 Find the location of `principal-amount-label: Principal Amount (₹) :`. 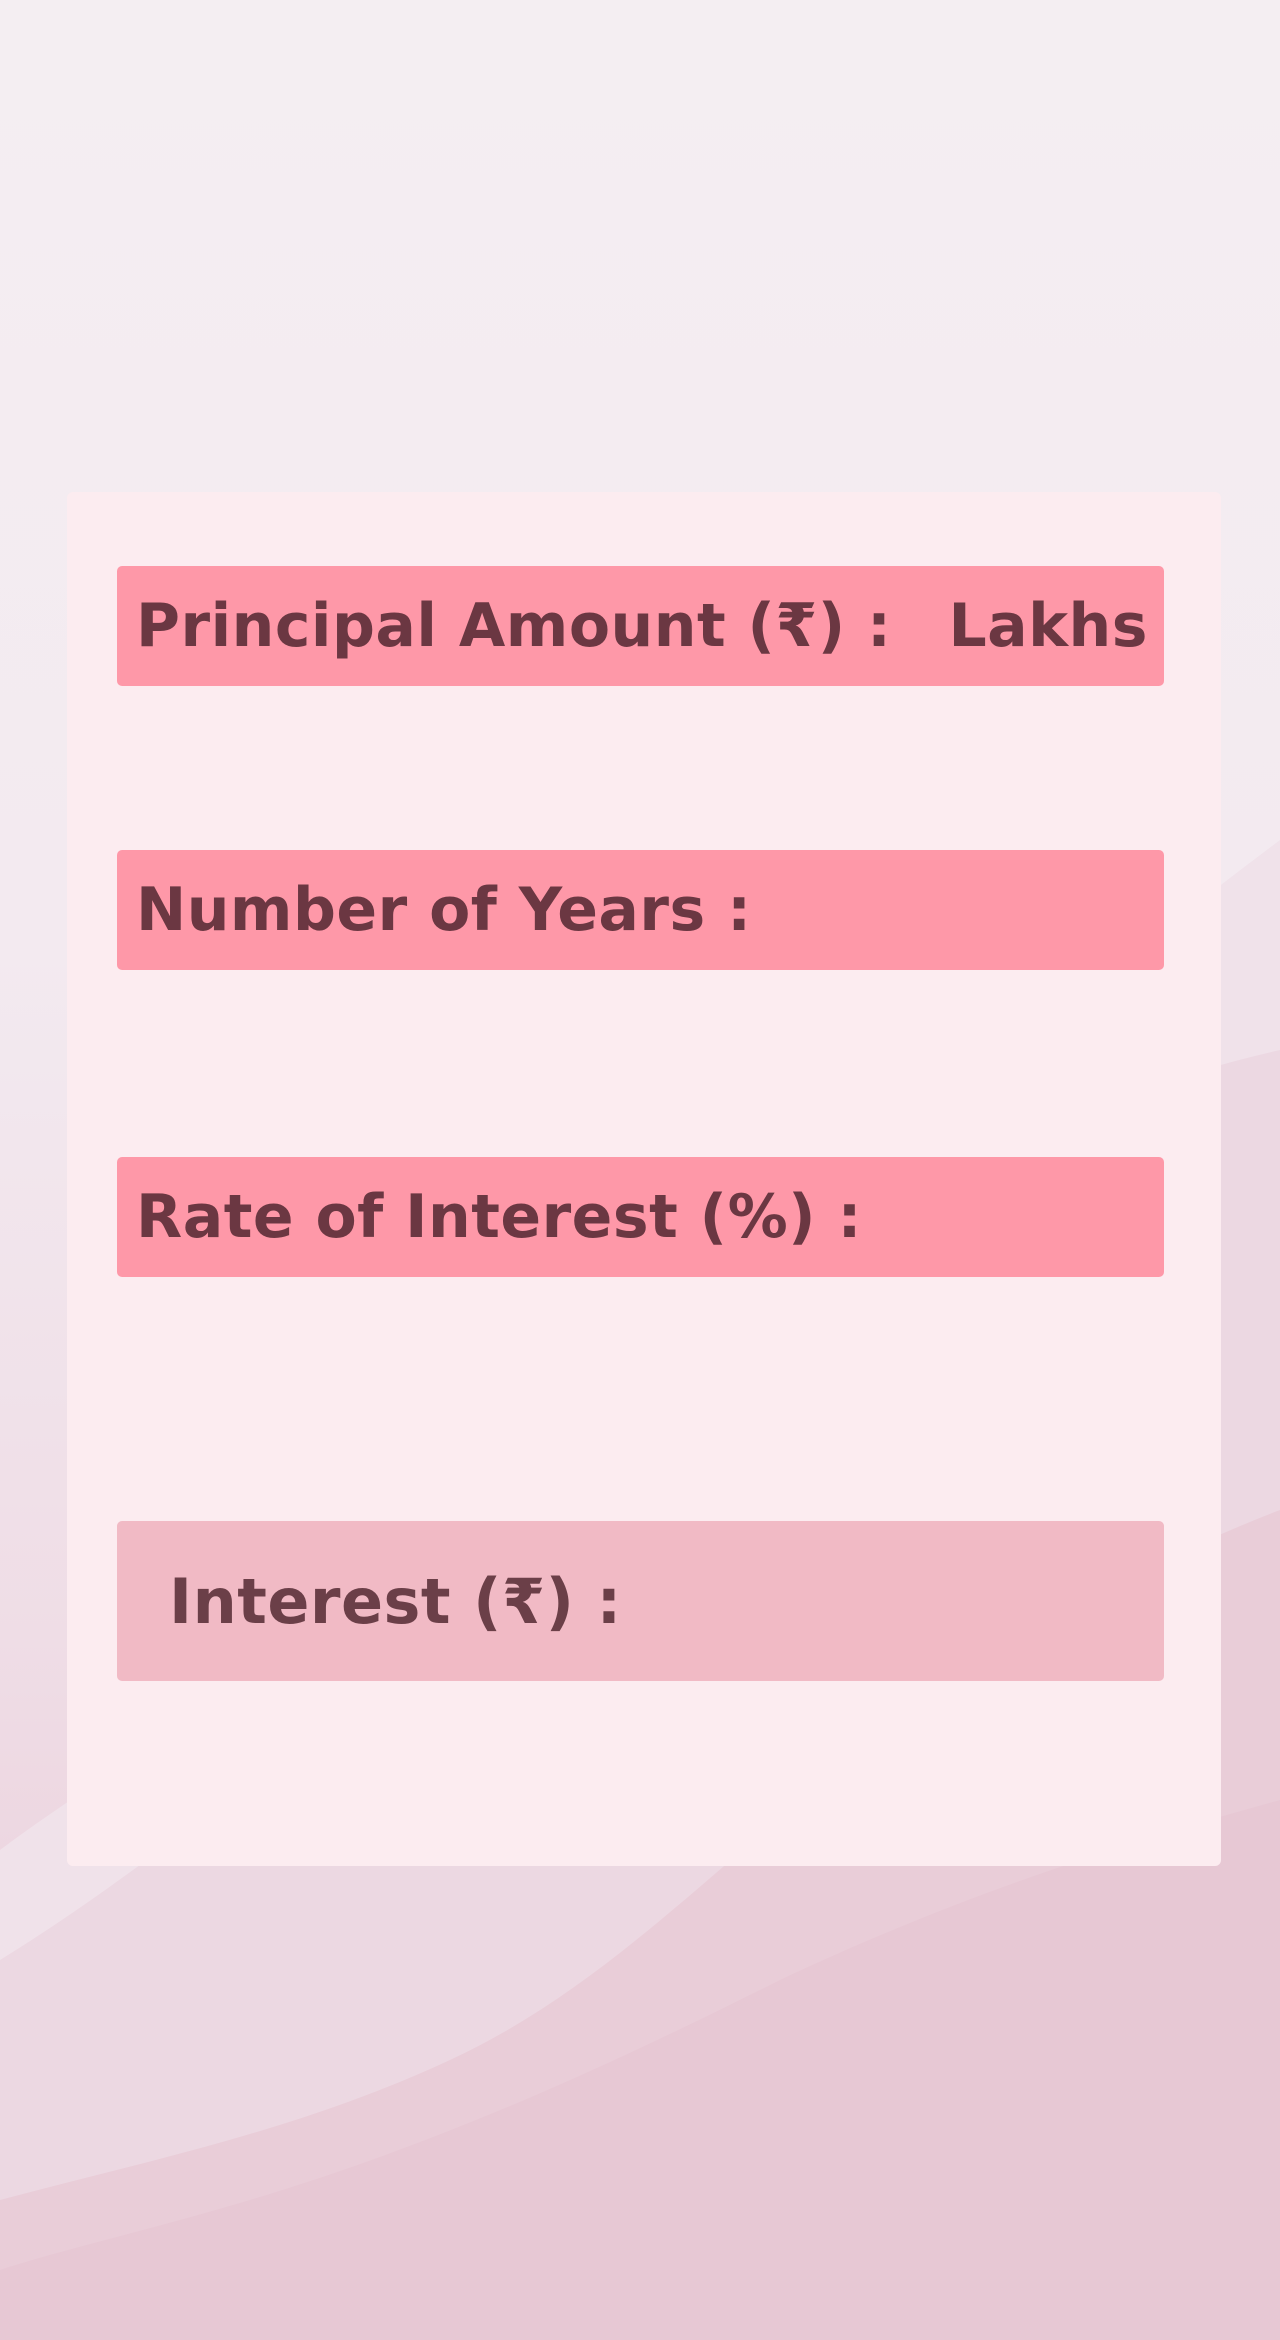

principal-amount-label: Principal Amount (₹) : is located at coordinates (514, 626).